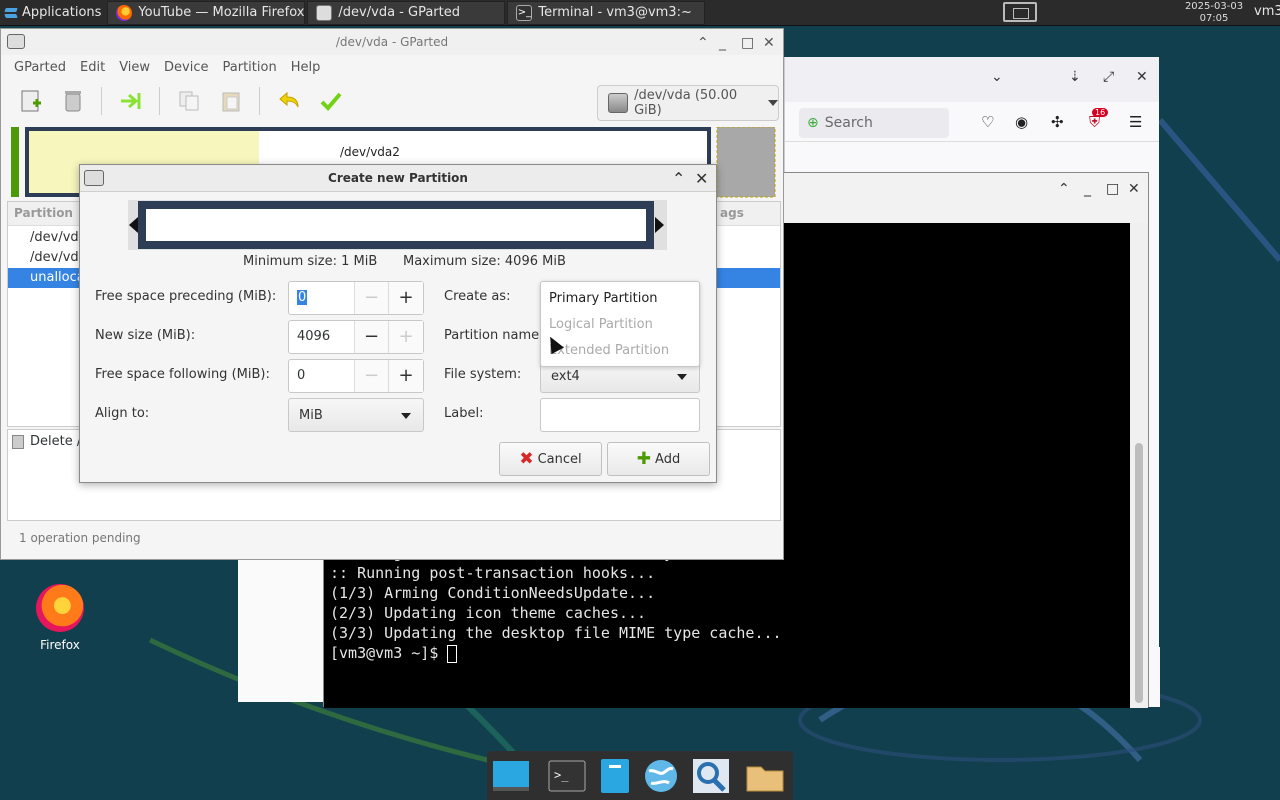  I want to click on gparted-app-icon, so click(94, 178).